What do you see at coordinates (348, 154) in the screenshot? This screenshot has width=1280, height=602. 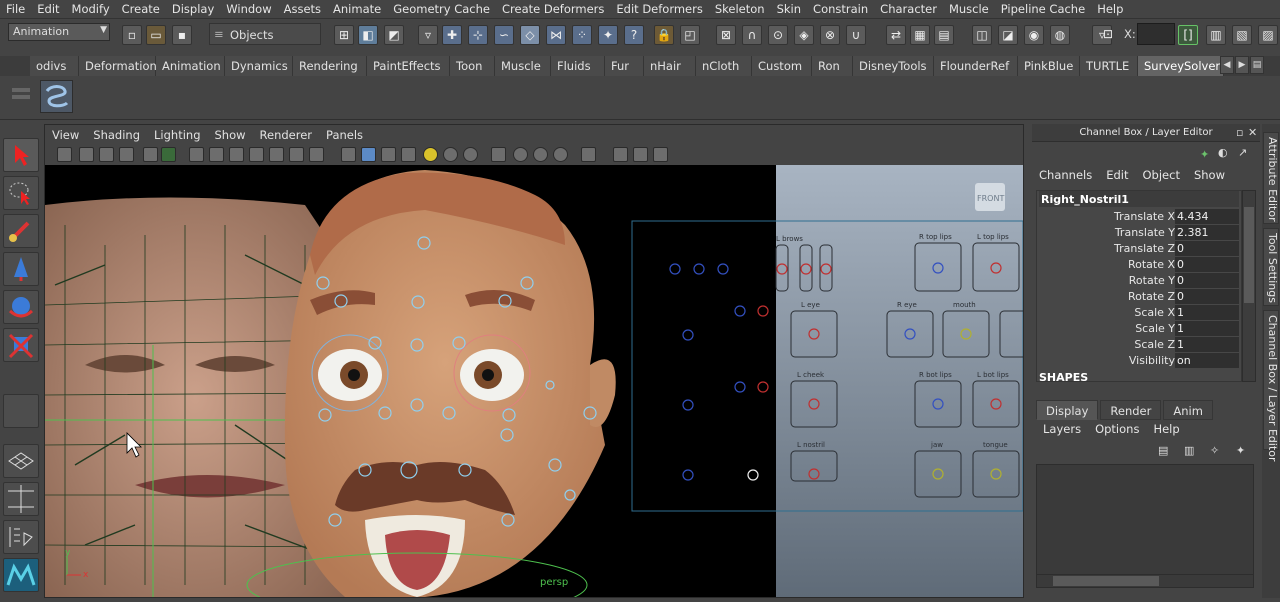 I see `wireframe-icon` at bounding box center [348, 154].